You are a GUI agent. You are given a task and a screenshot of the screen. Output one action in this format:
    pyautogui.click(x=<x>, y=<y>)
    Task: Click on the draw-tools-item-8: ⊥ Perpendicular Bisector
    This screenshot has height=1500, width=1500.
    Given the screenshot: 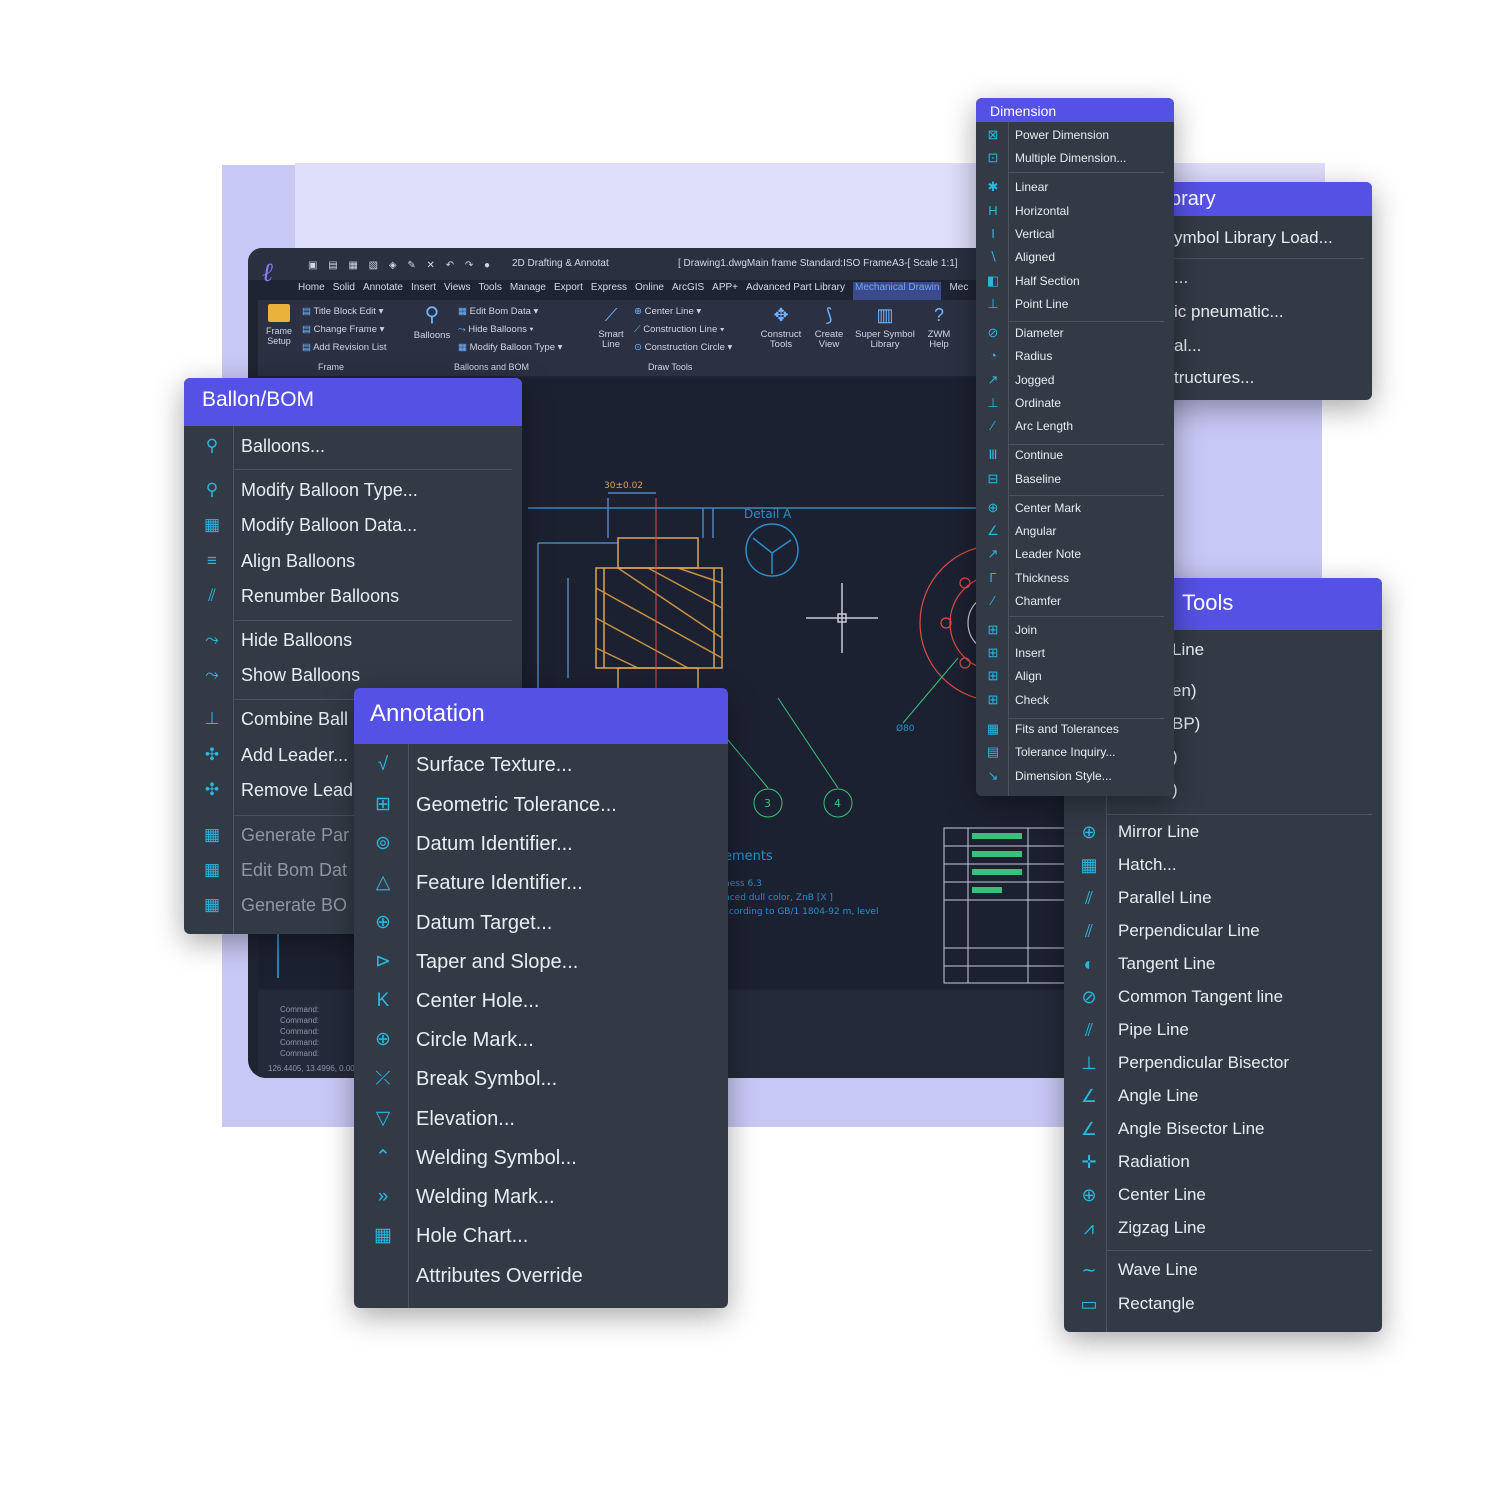 What is the action you would take?
    pyautogui.click(x=1223, y=1063)
    